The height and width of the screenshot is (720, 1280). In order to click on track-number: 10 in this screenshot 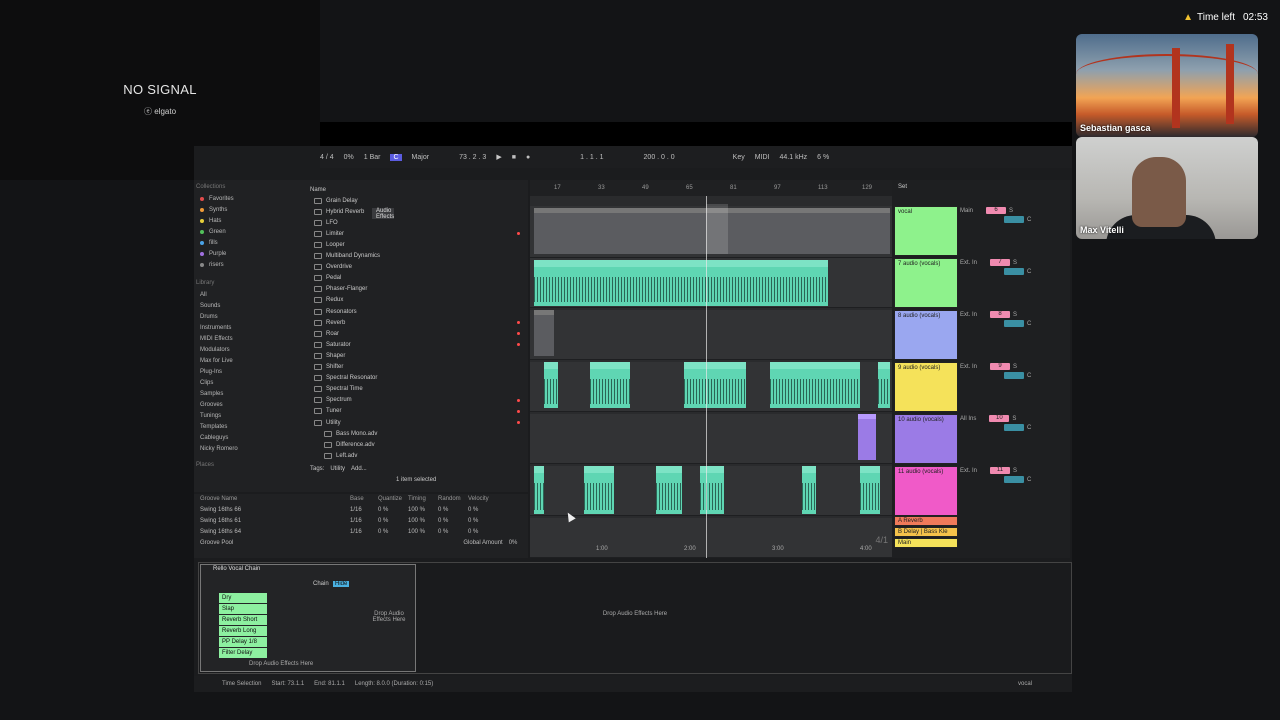, I will do `click(999, 418)`.